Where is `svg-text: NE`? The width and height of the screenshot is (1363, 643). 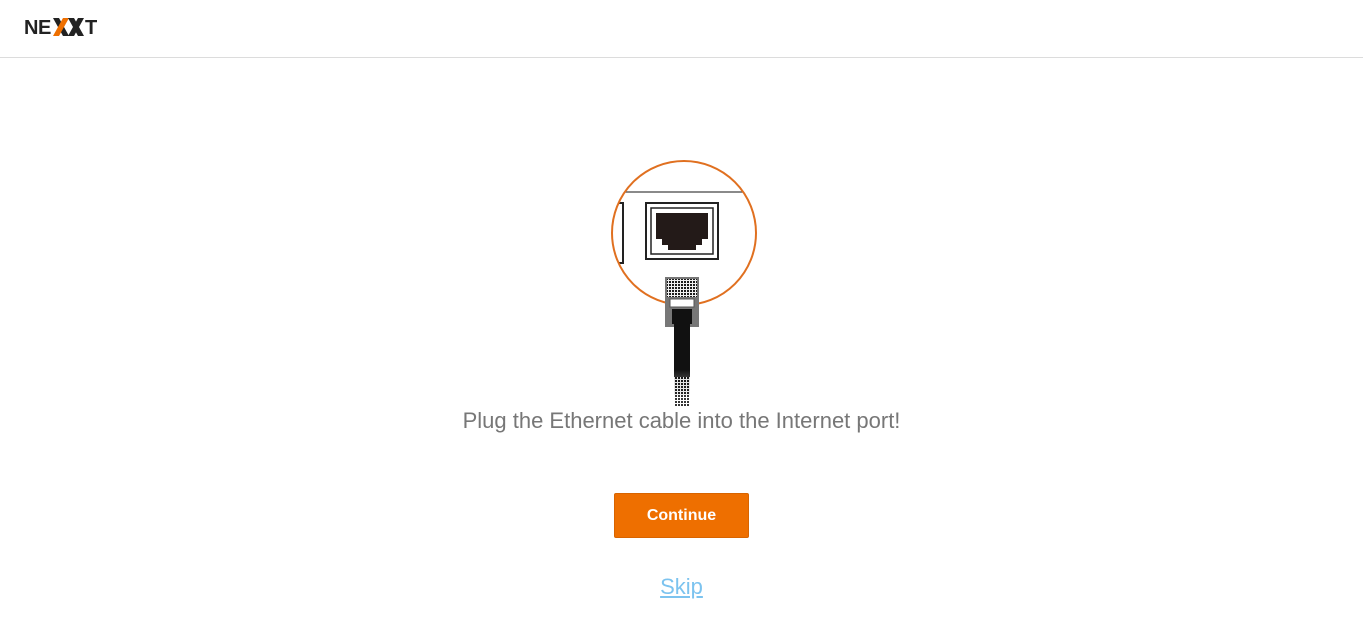 svg-text: NE is located at coordinates (37, 28).